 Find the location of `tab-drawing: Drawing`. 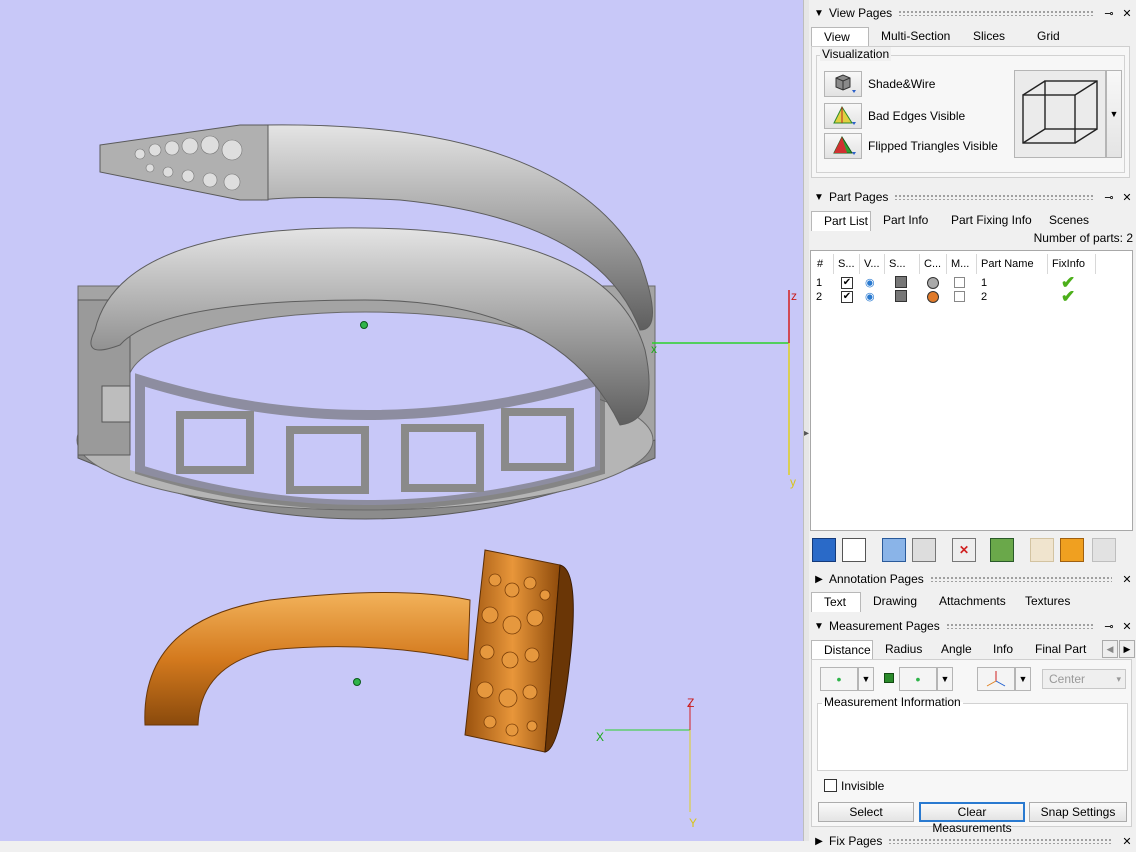

tab-drawing: Drawing is located at coordinates (894, 602).